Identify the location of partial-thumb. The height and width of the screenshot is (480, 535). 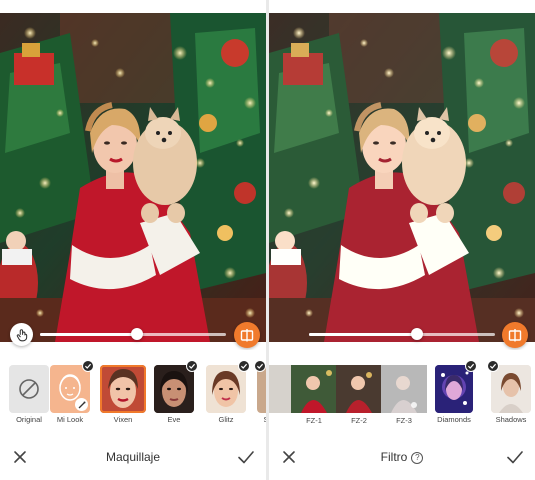
(261, 389).